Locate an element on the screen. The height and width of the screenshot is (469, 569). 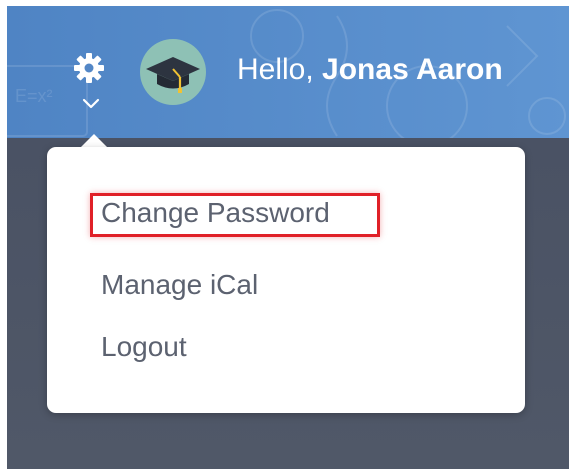
dropdown-caret is located at coordinates (94, 141).